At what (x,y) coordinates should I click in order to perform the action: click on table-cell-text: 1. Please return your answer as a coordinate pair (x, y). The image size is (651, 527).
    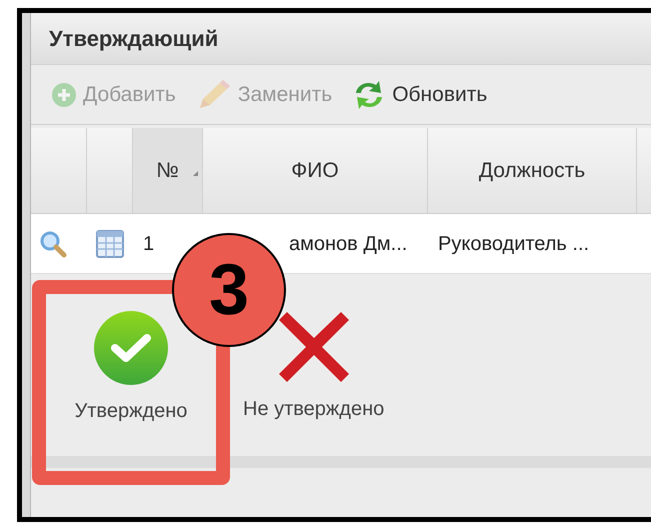
    Looking at the image, I should click on (148, 244).